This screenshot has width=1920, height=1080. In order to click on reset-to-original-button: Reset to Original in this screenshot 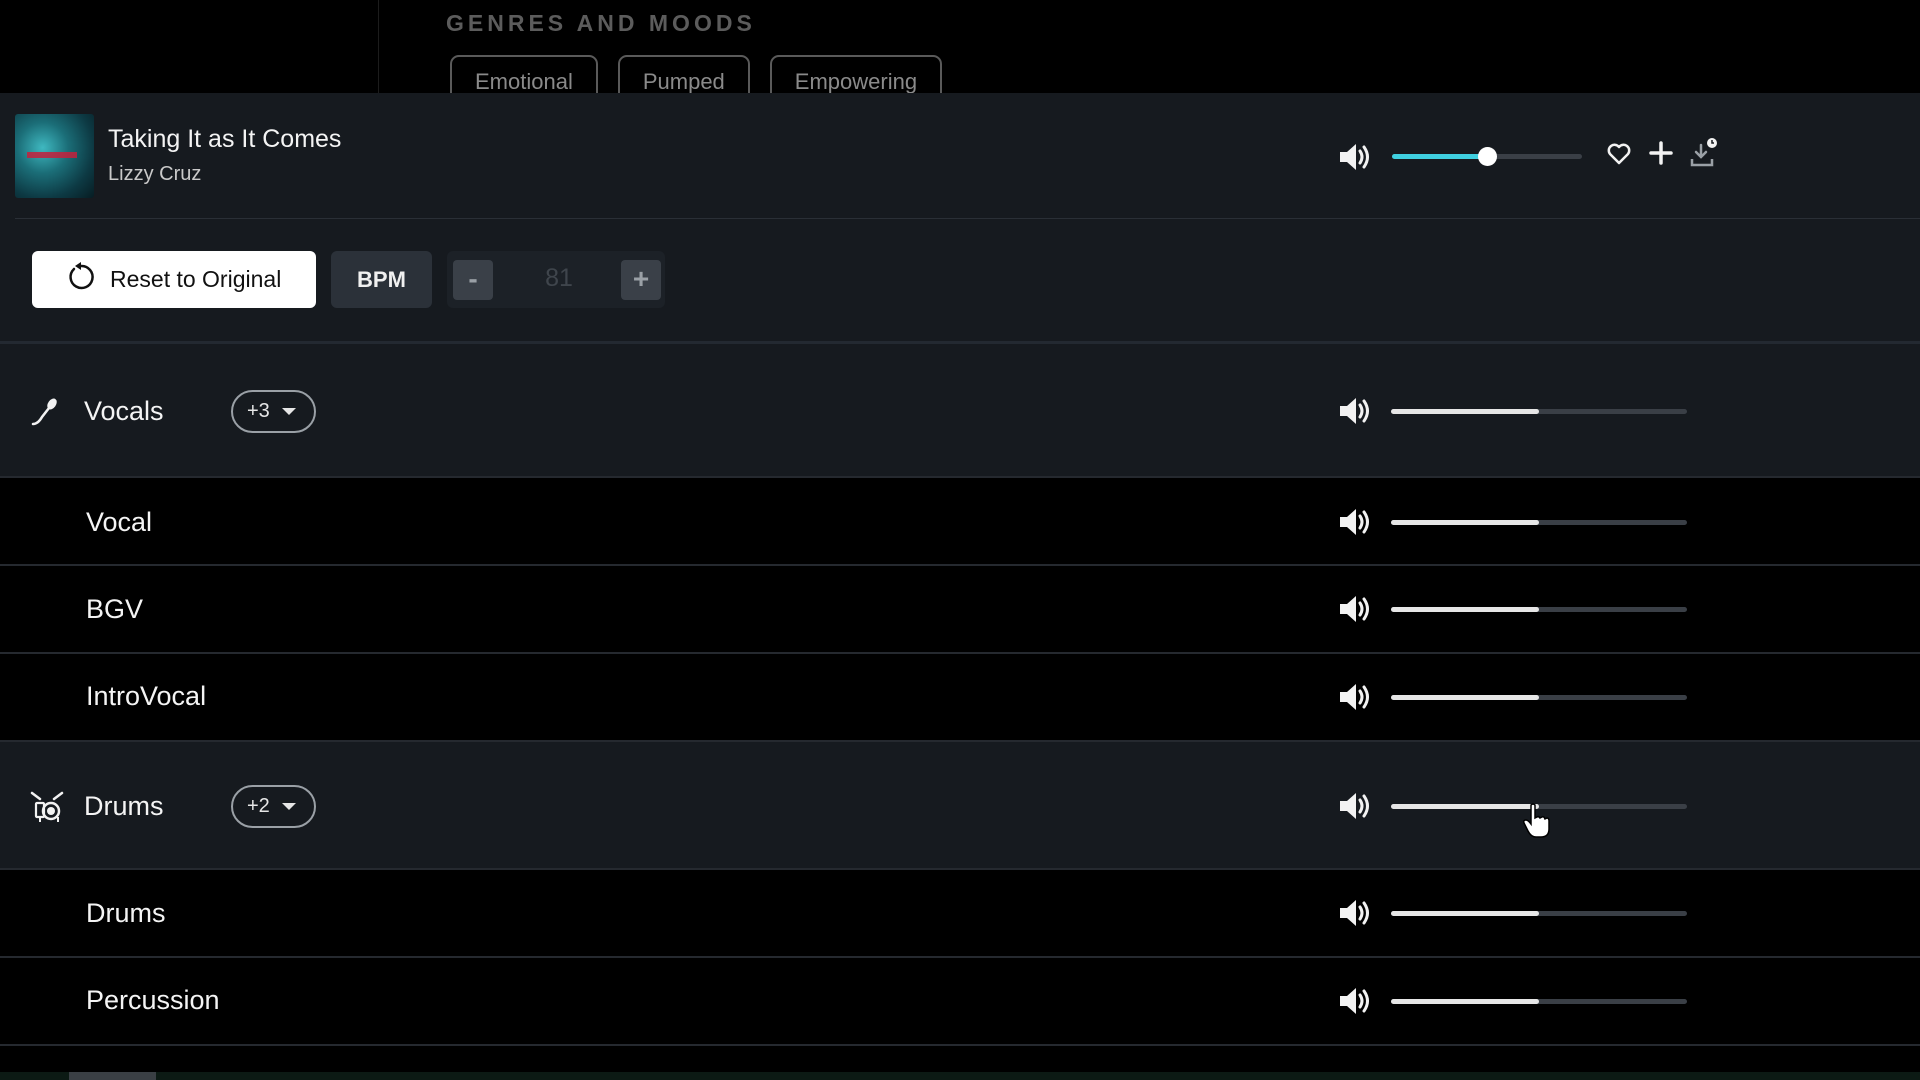, I will do `click(174, 279)`.